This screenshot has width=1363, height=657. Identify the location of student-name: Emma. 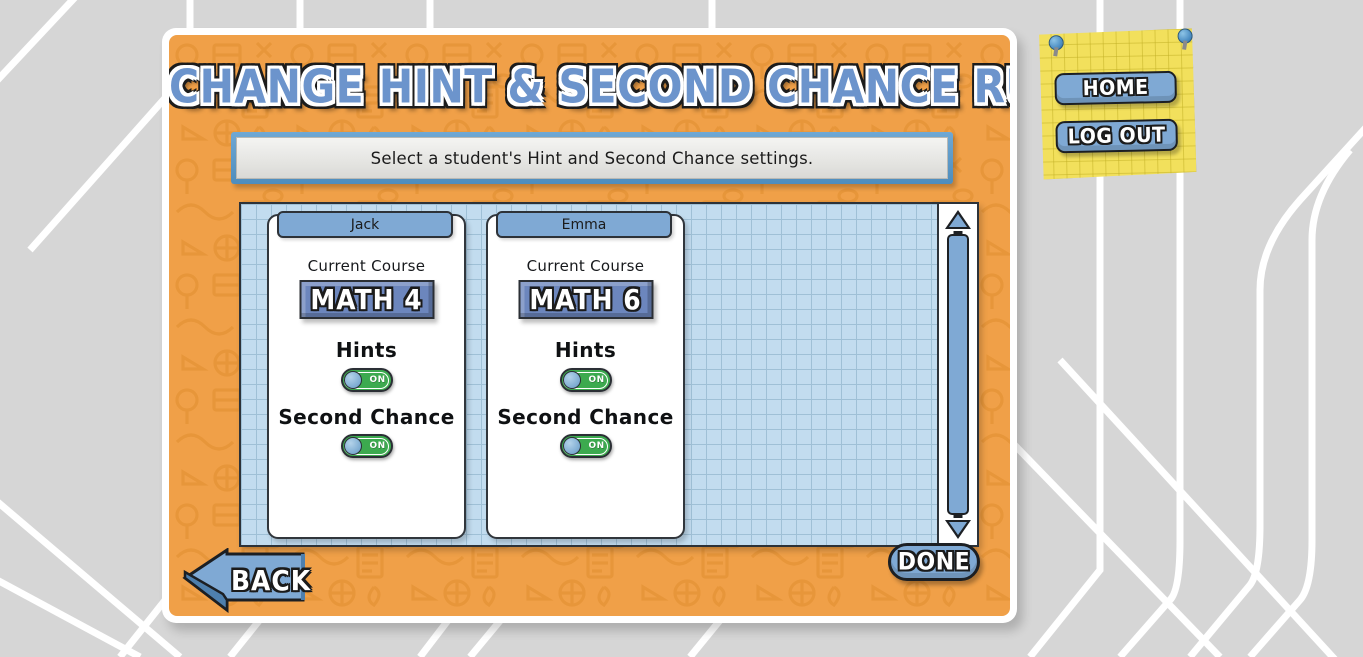
(584, 224).